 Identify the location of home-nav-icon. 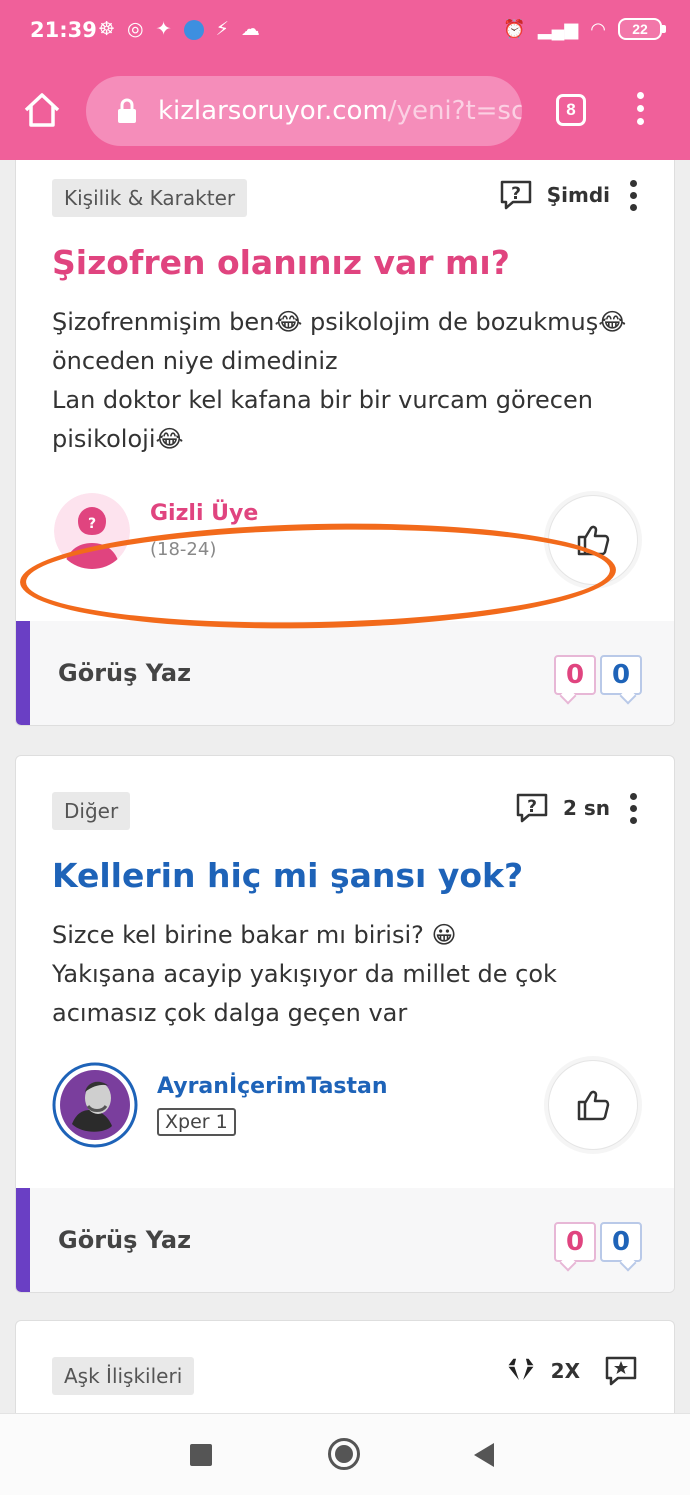
(344, 1454).